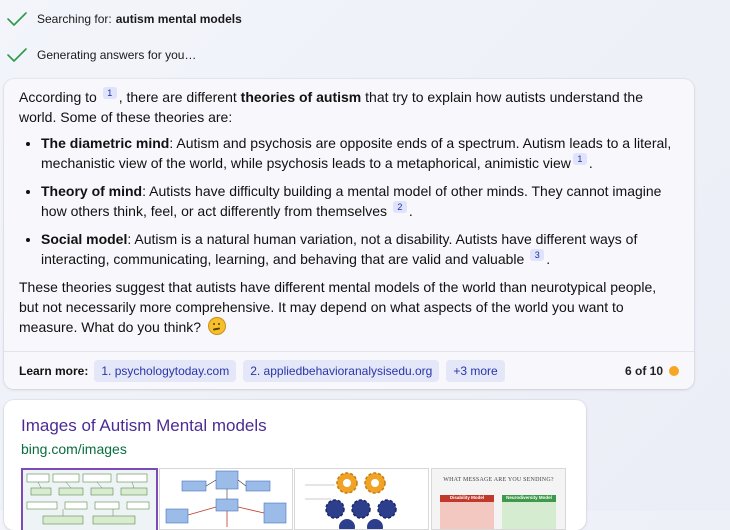  I want to click on source-link-psychologytoday: 1. psychologytoday.com, so click(165, 370).